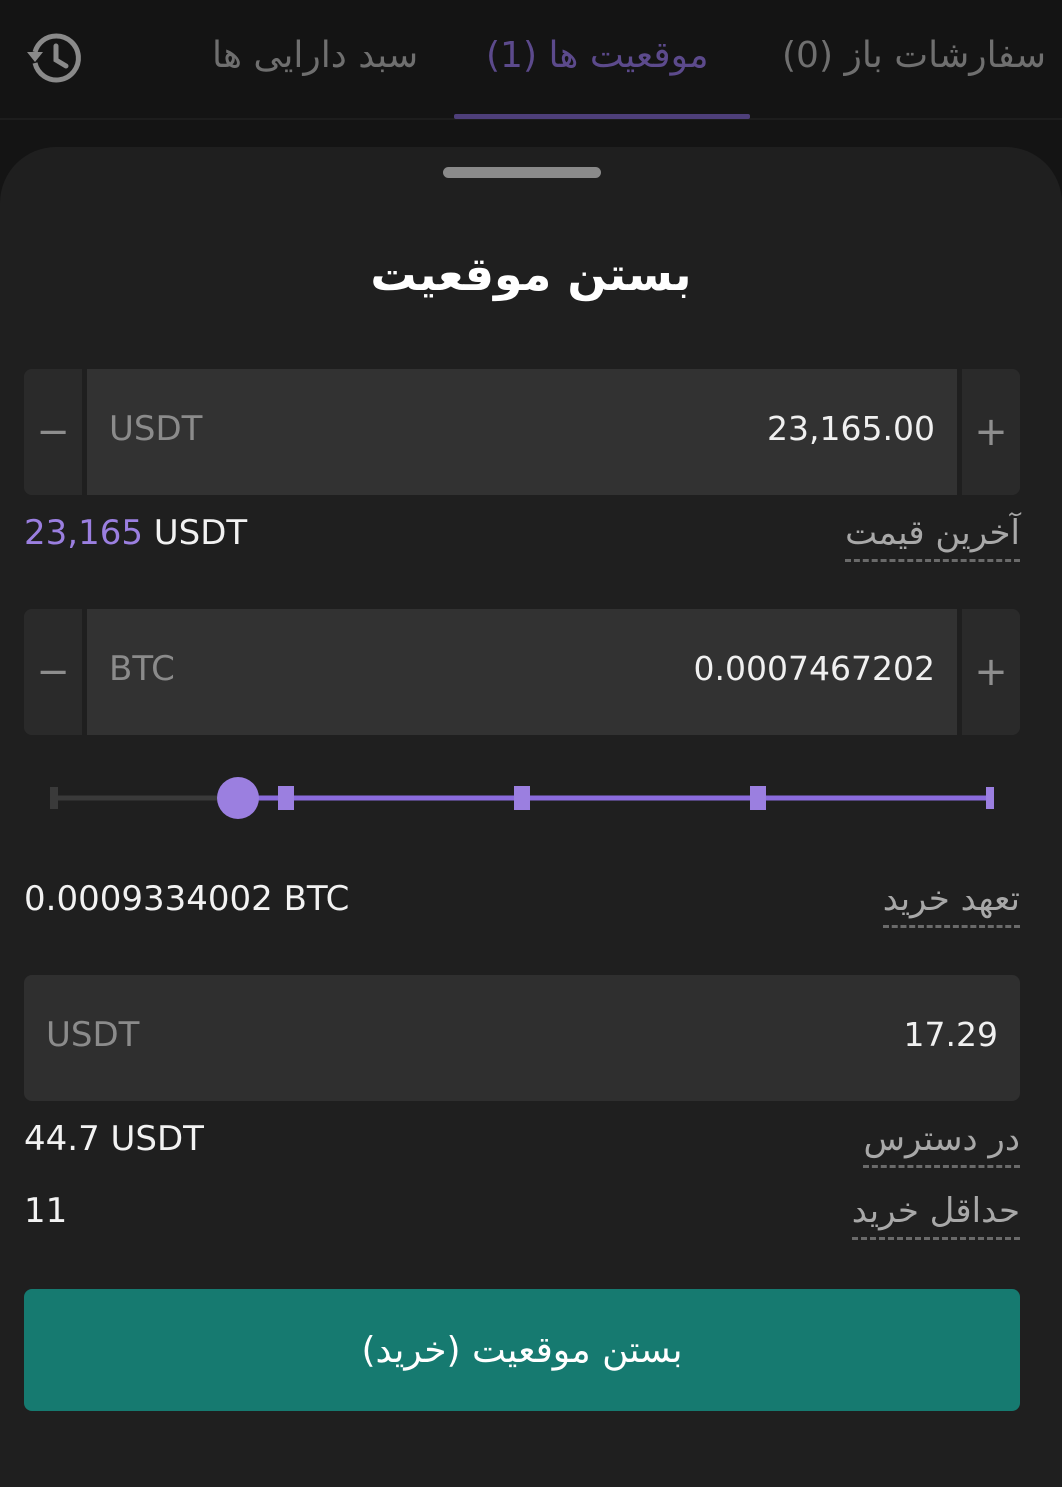 This screenshot has height=1487, width=1062. I want to click on amount-input: BTC 0.0007467202, so click(522, 672).